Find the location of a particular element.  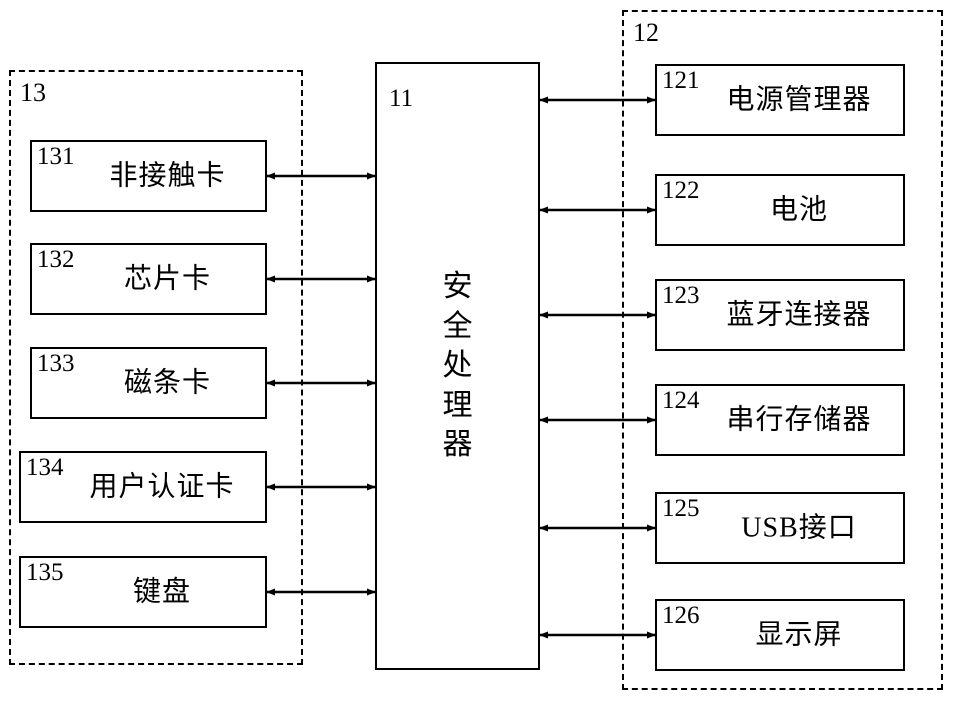

group-ref-13: 13 is located at coordinates (33, 92).